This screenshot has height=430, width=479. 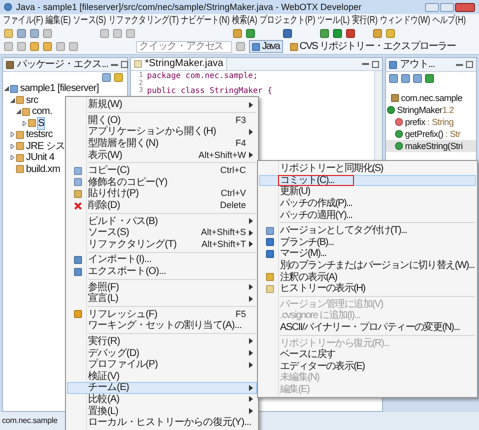 What do you see at coordinates (32, 100) in the screenshot?
I see `tree-item: src` at bounding box center [32, 100].